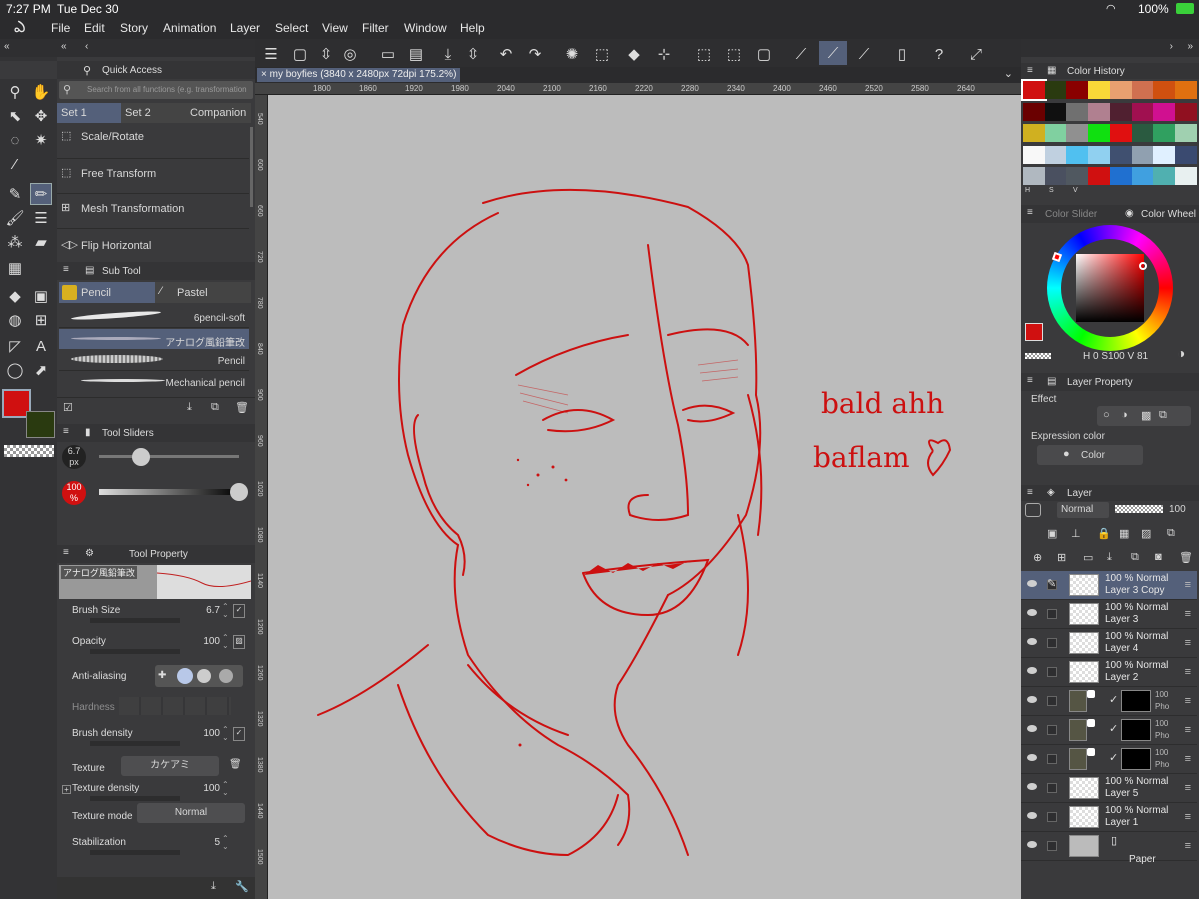 This screenshot has width=1199, height=899. Describe the element at coordinates (64, 46) in the screenshot. I see `collapse-icon: «` at that location.